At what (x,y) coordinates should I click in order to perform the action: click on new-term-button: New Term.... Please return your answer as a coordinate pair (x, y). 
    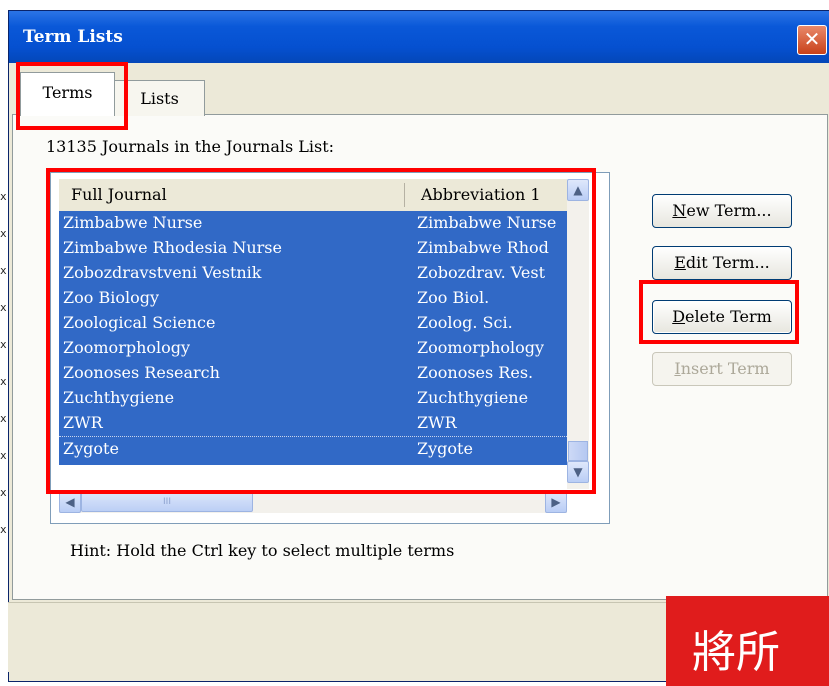
    Looking at the image, I should click on (722, 211).